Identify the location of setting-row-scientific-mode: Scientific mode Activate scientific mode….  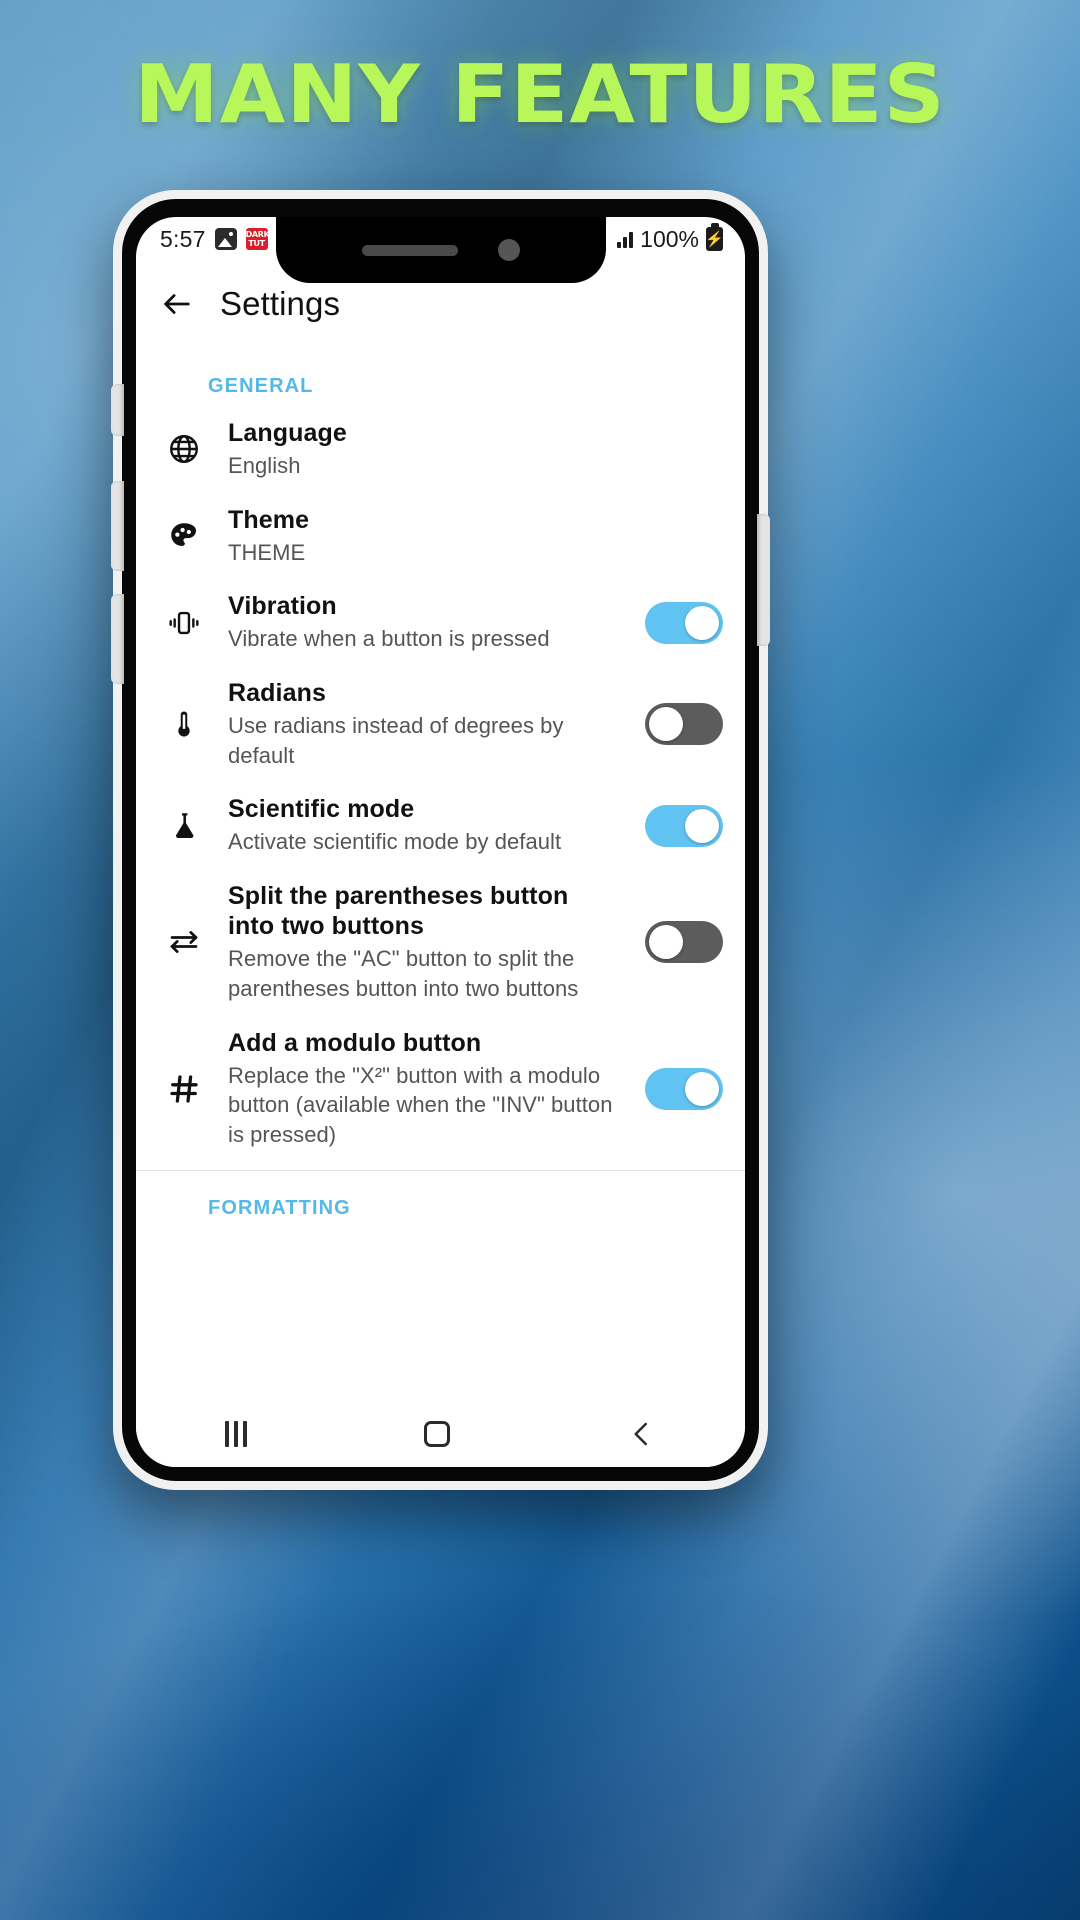
(440, 825).